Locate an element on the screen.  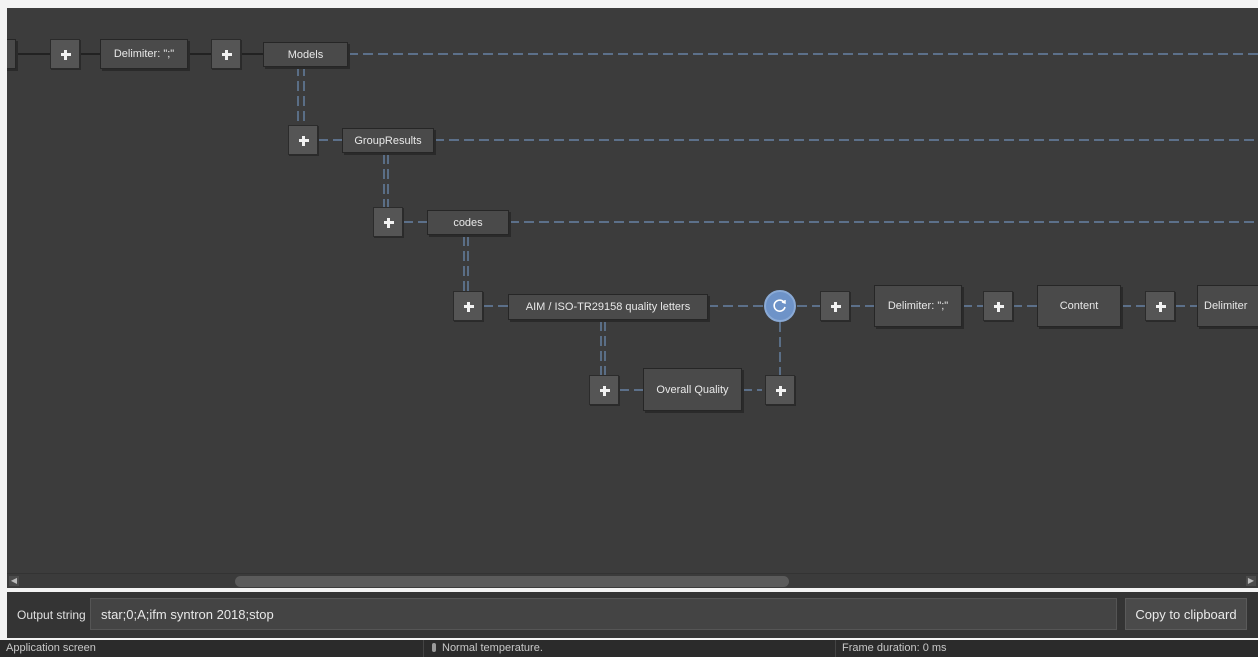
node-delimiter-mid-label: Delimiter: ";" is located at coordinates (918, 306).